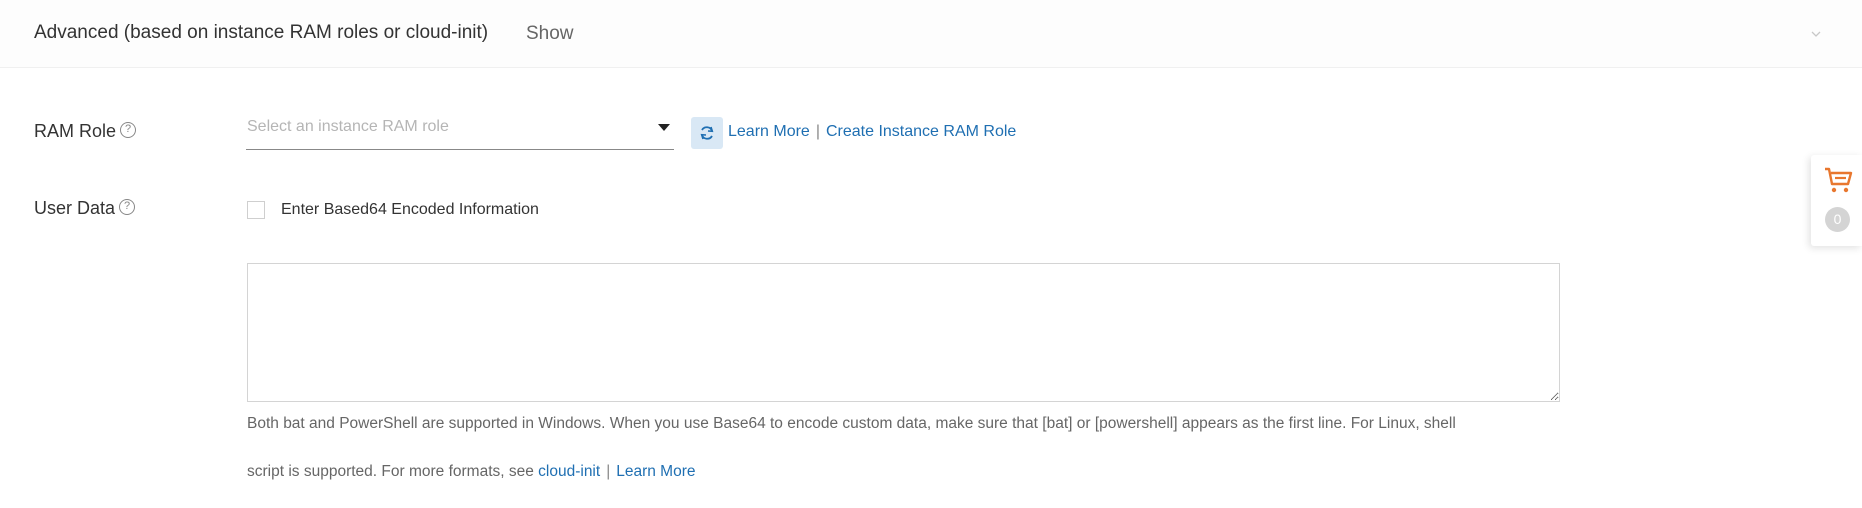 This screenshot has width=1862, height=508. Describe the element at coordinates (460, 133) in the screenshot. I see `ram-role-select: Select an instance RAM role` at that location.